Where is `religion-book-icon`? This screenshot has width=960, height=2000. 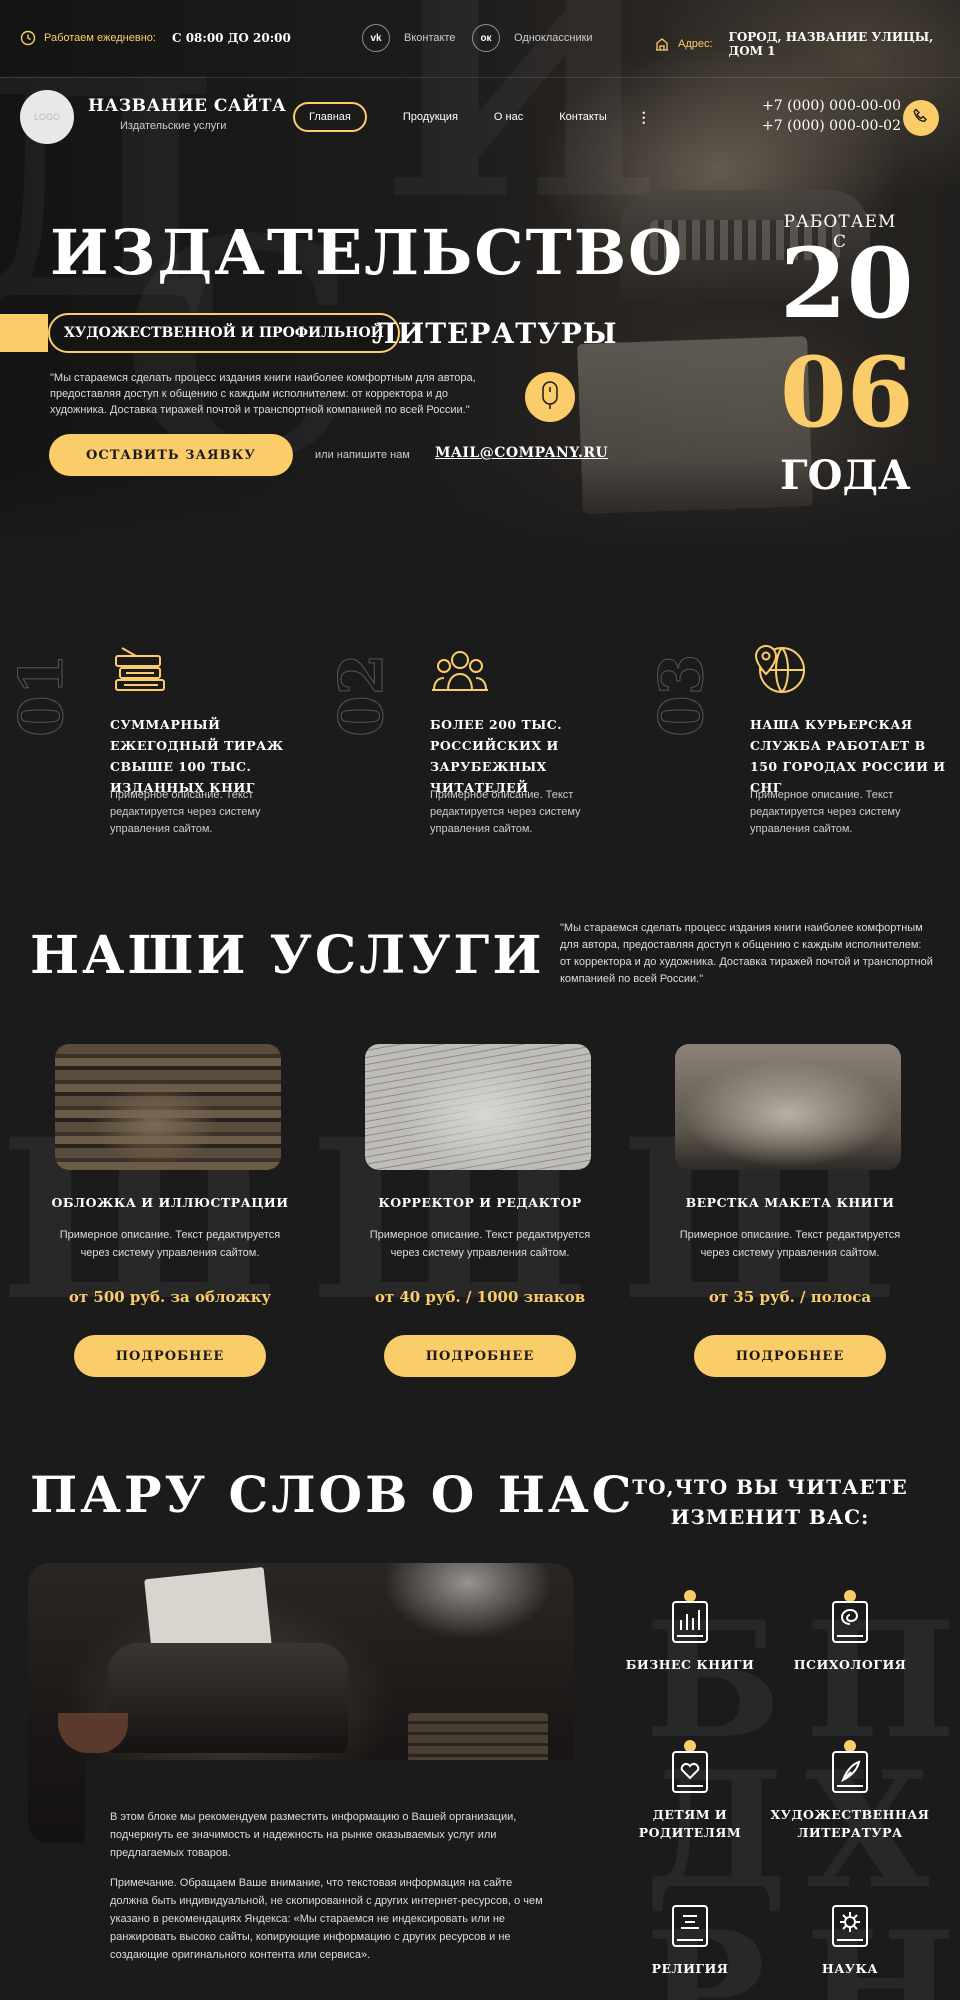
religion-book-icon is located at coordinates (690, 1928).